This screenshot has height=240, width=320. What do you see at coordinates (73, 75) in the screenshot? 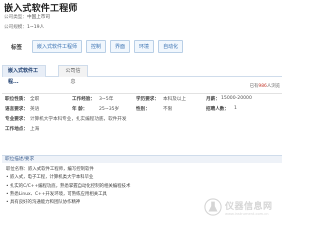
I see `tab-company-info: 公司信息` at bounding box center [73, 75].